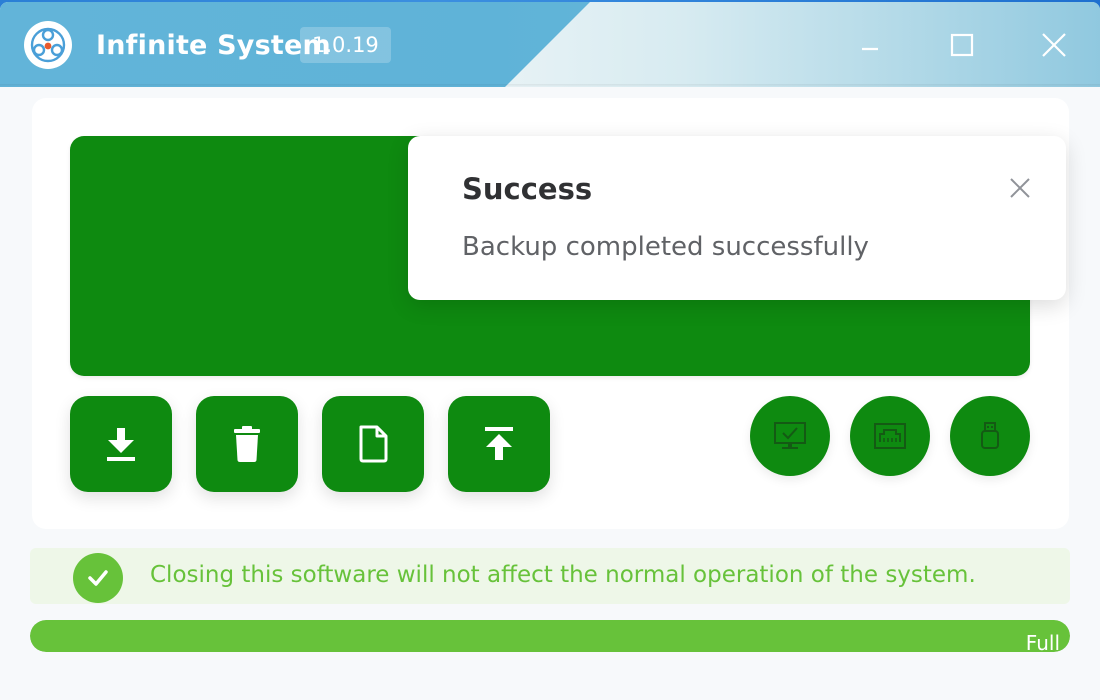 The width and height of the screenshot is (1100, 700). I want to click on app-title: Infinite System, so click(213, 45).